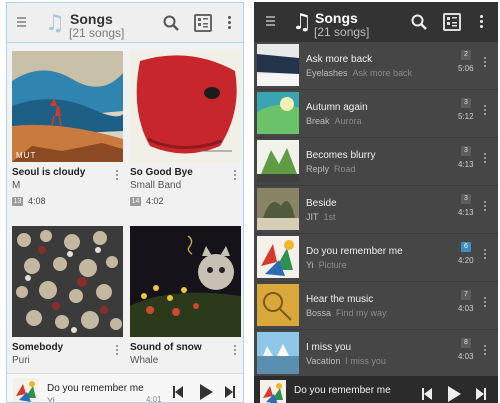  I want to click on song-meta: Break Aurora, so click(334, 121).